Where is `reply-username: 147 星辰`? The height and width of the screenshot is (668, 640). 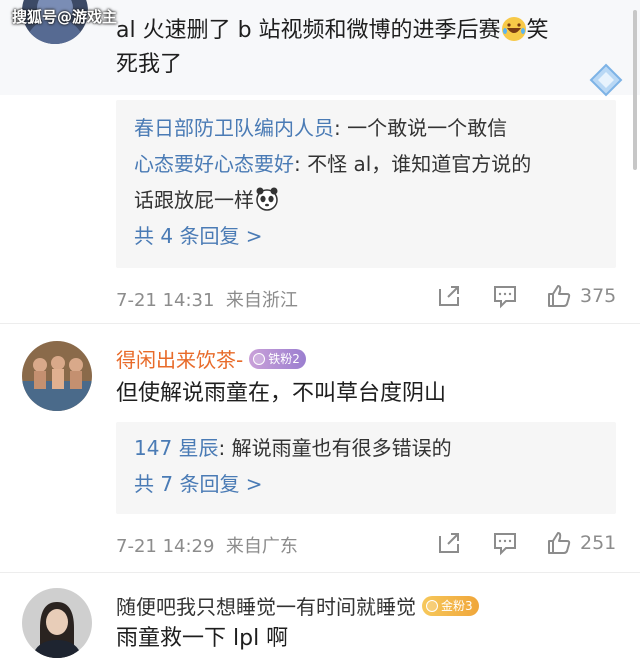
reply-username: 147 星辰 is located at coordinates (176, 448).